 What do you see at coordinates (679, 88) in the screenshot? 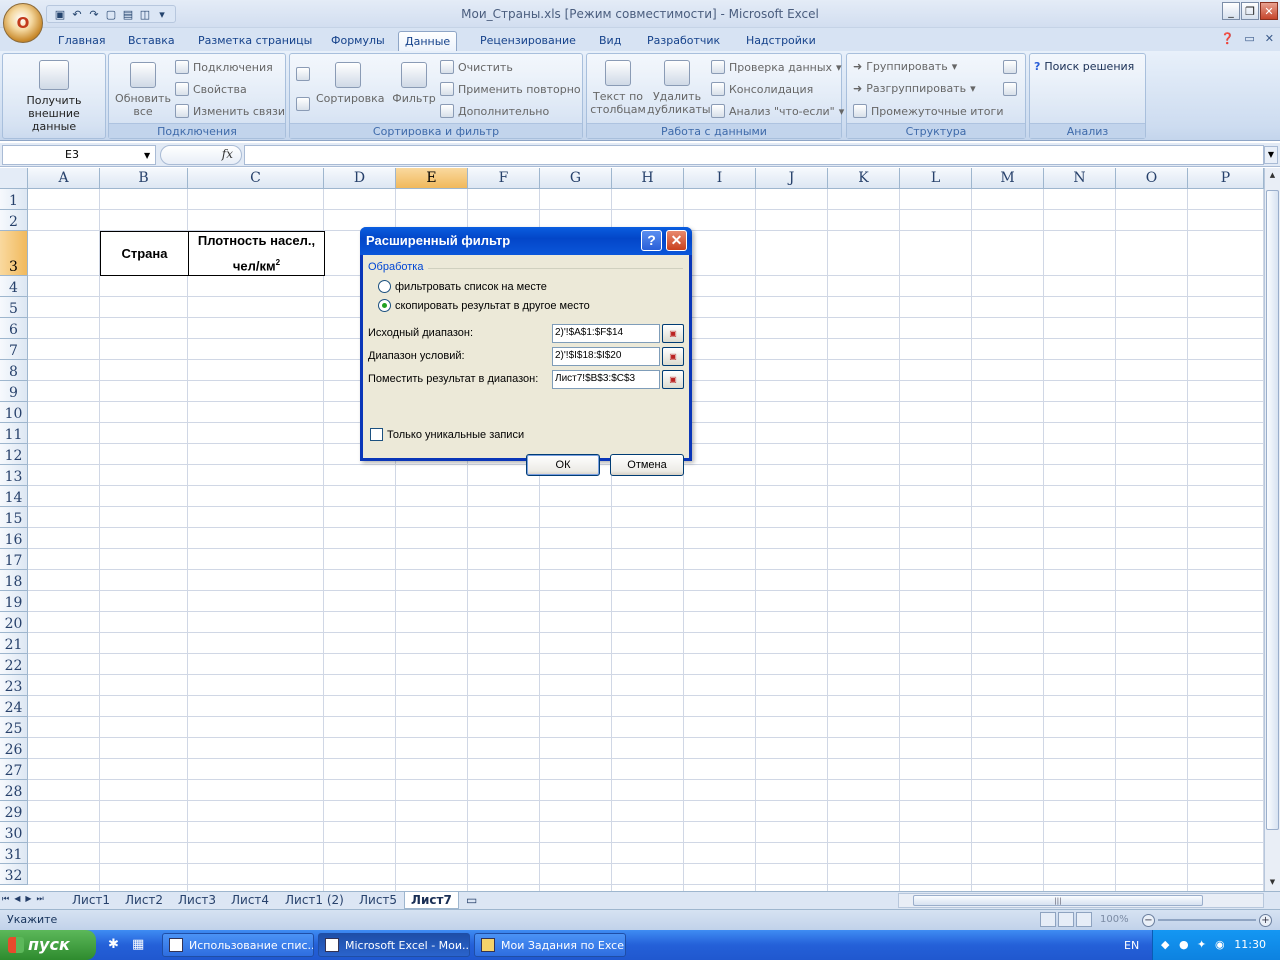
I see `remove-duplicates-button: Удалить дубликаты` at bounding box center [679, 88].